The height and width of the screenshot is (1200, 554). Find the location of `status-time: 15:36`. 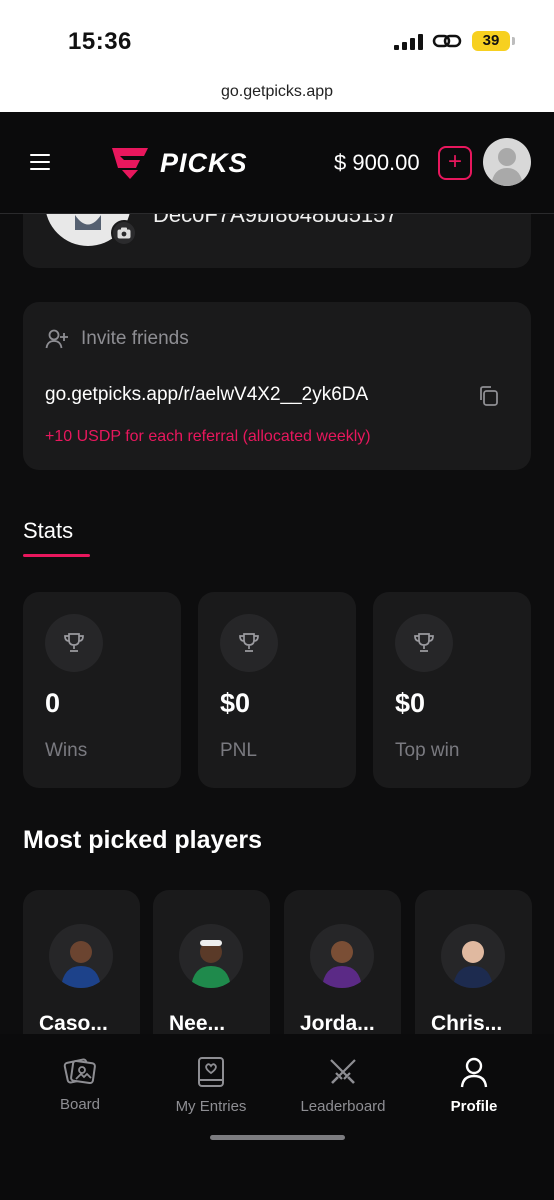

status-time: 15:36 is located at coordinates (100, 41).